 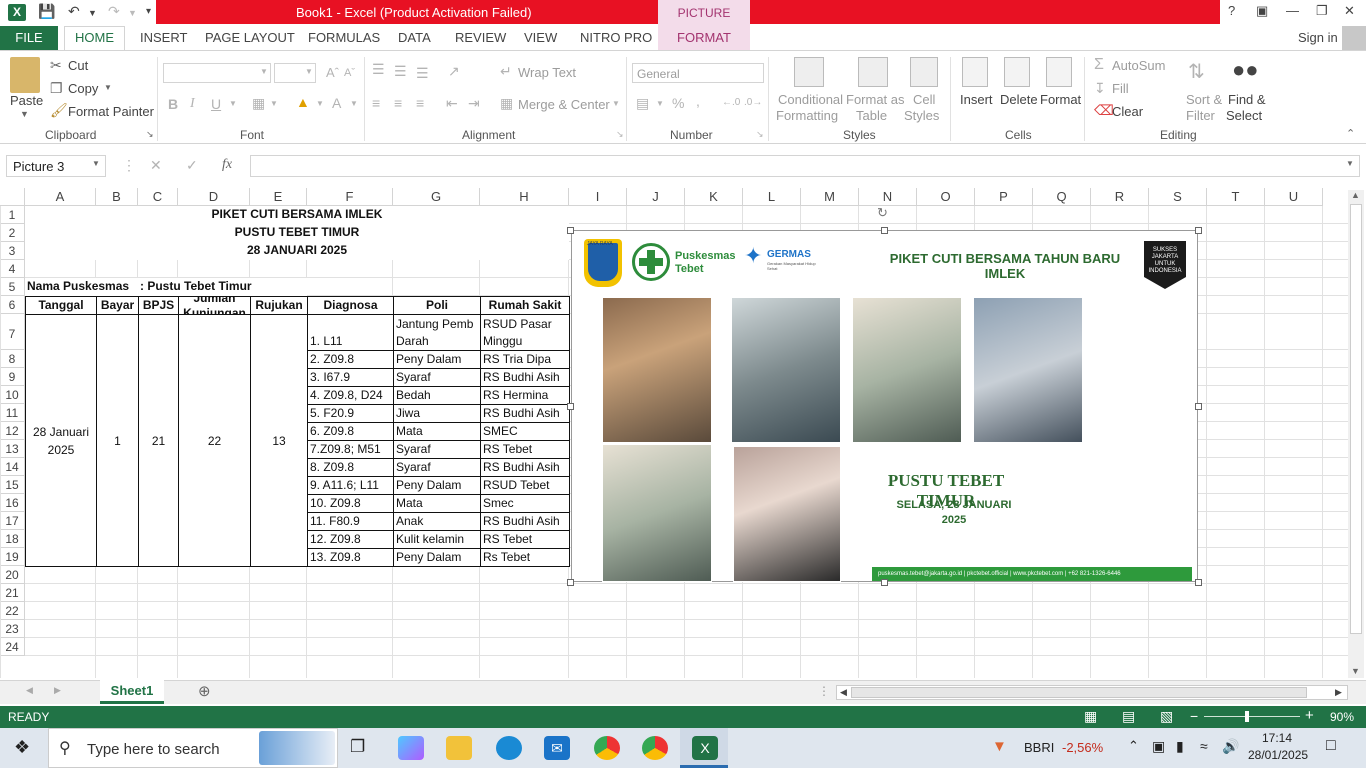 What do you see at coordinates (714, 197) in the screenshot?
I see `column-header: K` at bounding box center [714, 197].